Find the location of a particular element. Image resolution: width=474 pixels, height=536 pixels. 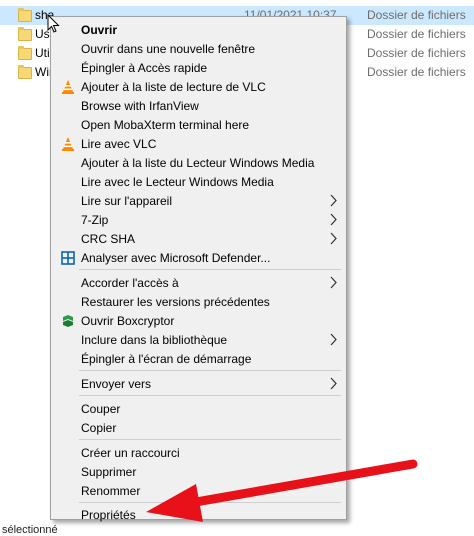

menu-item-include-library: Inclure dans la bibliothèque is located at coordinates (198, 339).